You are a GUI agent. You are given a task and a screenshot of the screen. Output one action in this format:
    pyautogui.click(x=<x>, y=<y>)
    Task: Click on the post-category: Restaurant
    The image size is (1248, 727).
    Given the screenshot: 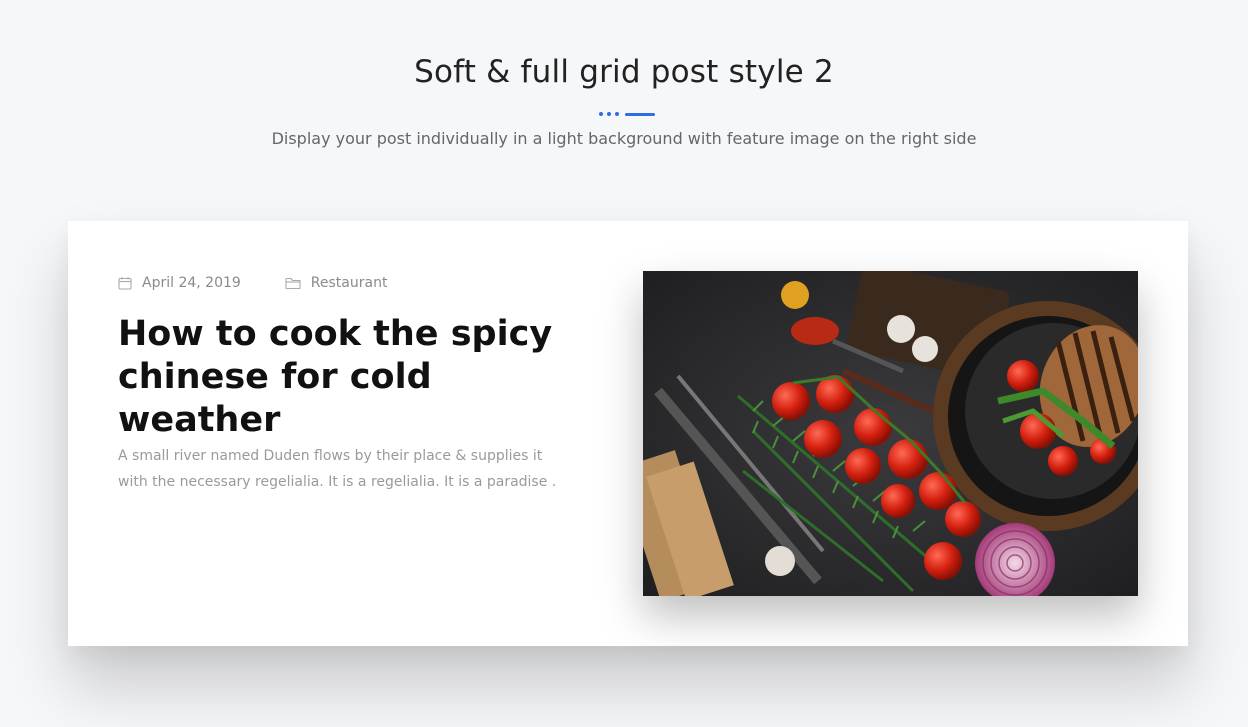 What is the action you would take?
    pyautogui.click(x=336, y=283)
    